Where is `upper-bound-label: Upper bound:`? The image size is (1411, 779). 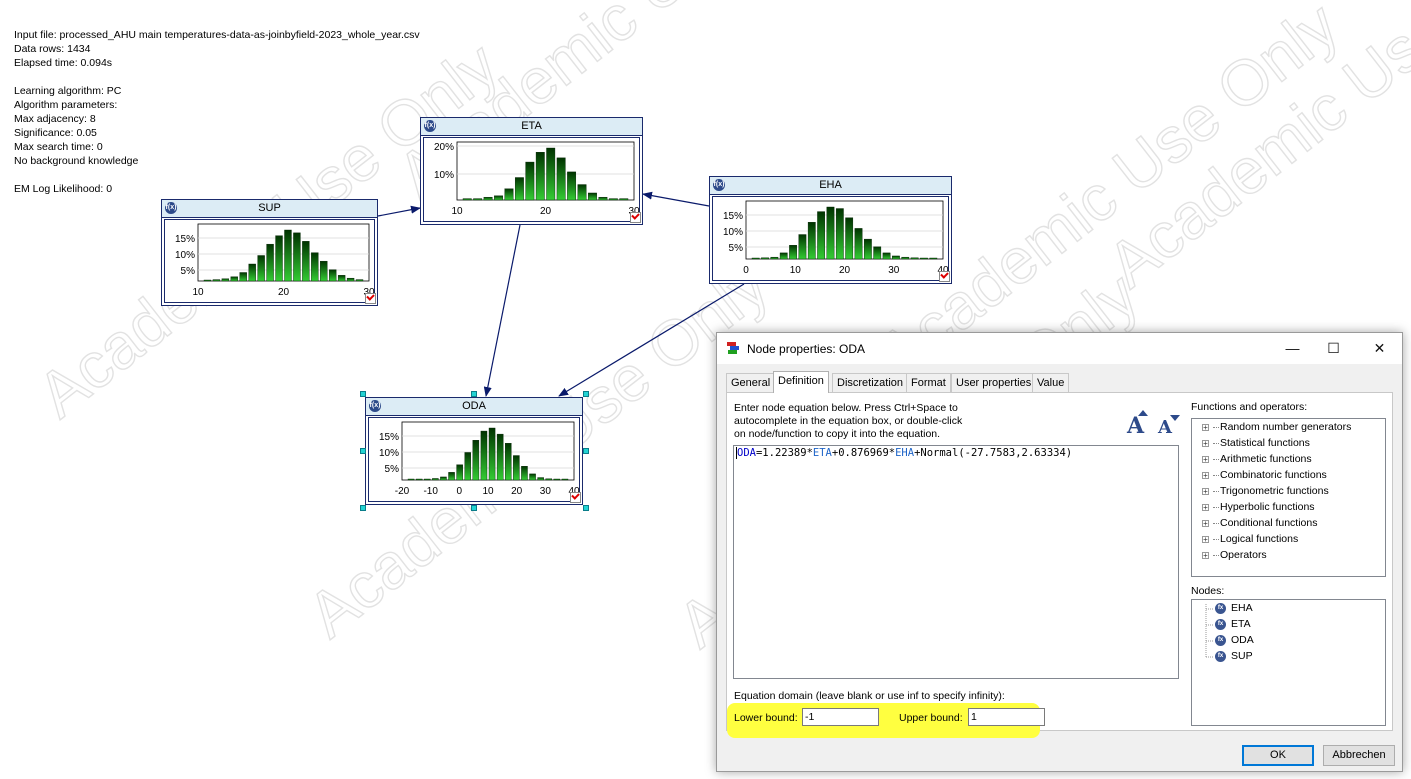
upper-bound-label: Upper bound: is located at coordinates (931, 718).